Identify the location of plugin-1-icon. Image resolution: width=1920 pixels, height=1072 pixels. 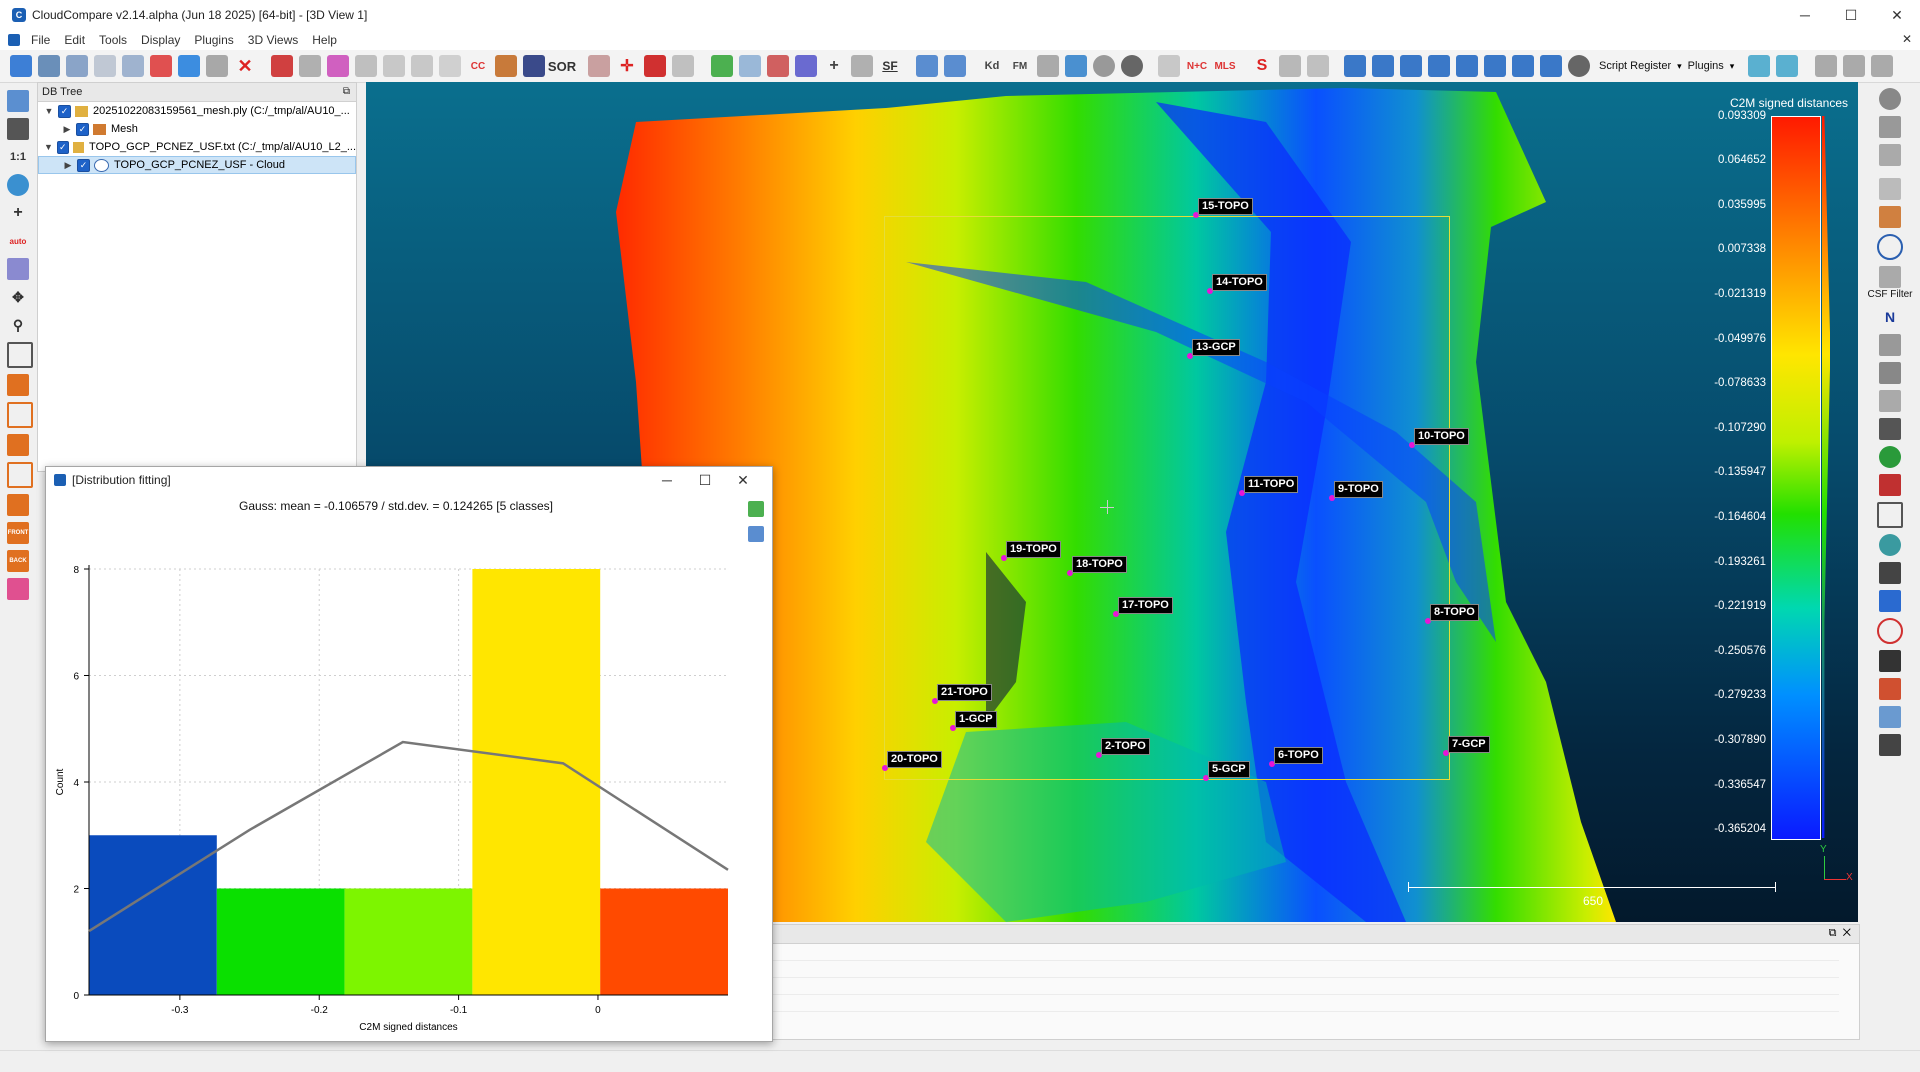
(1890, 99).